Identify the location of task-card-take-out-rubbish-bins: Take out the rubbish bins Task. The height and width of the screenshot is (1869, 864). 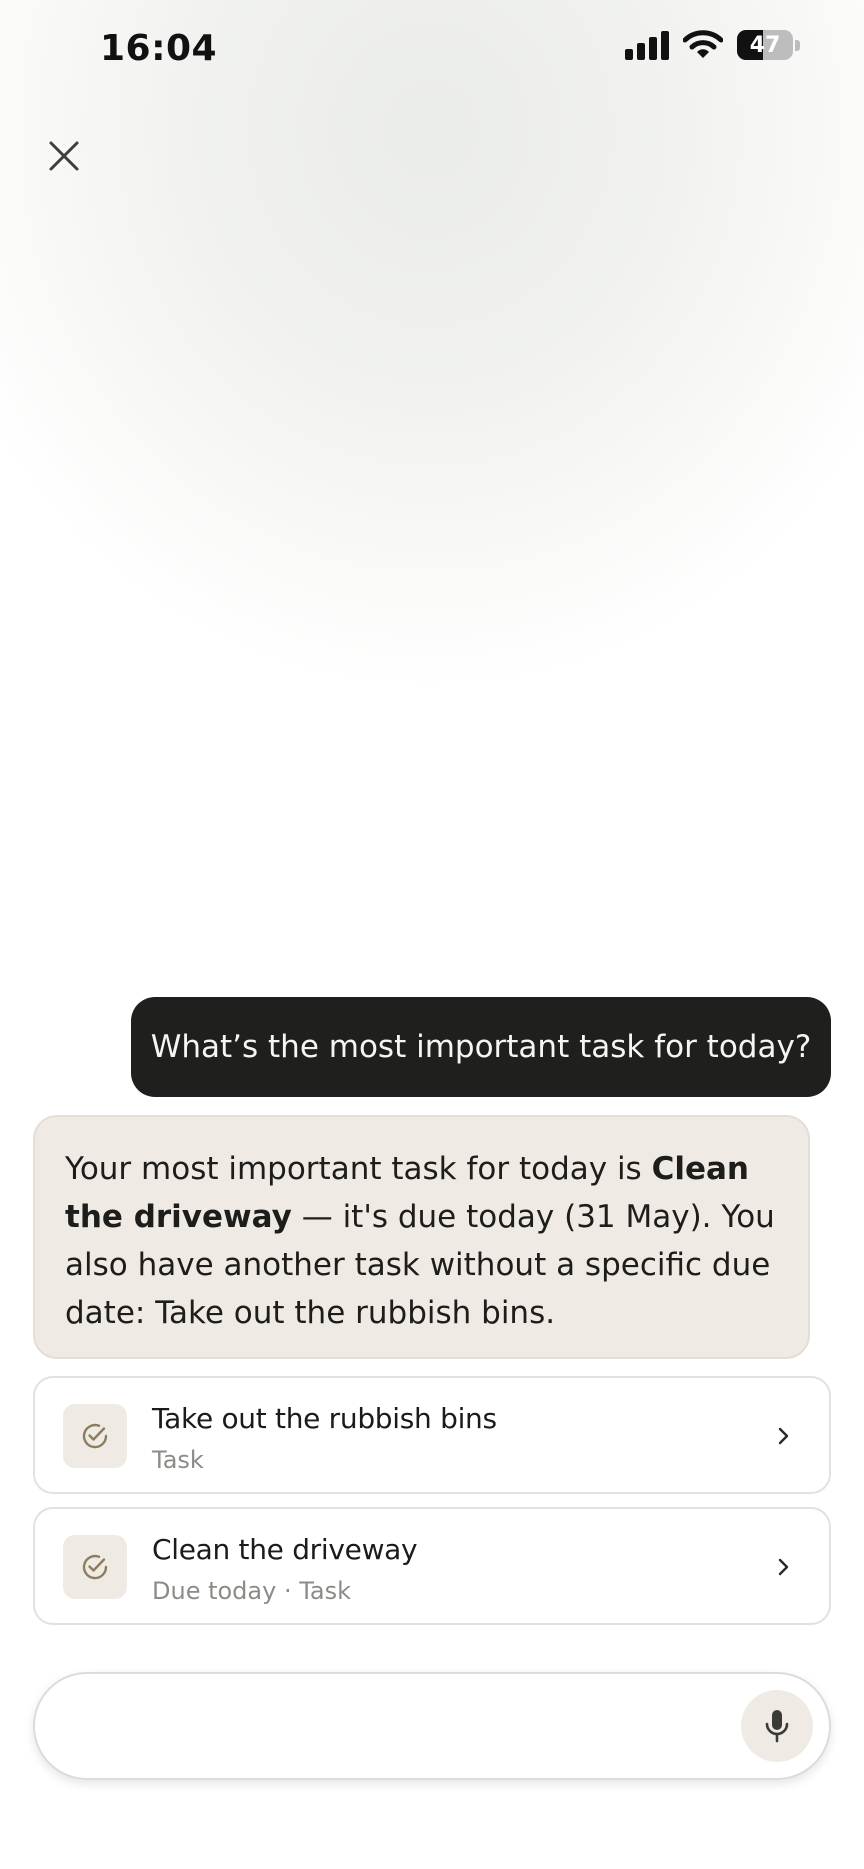
(432, 1435).